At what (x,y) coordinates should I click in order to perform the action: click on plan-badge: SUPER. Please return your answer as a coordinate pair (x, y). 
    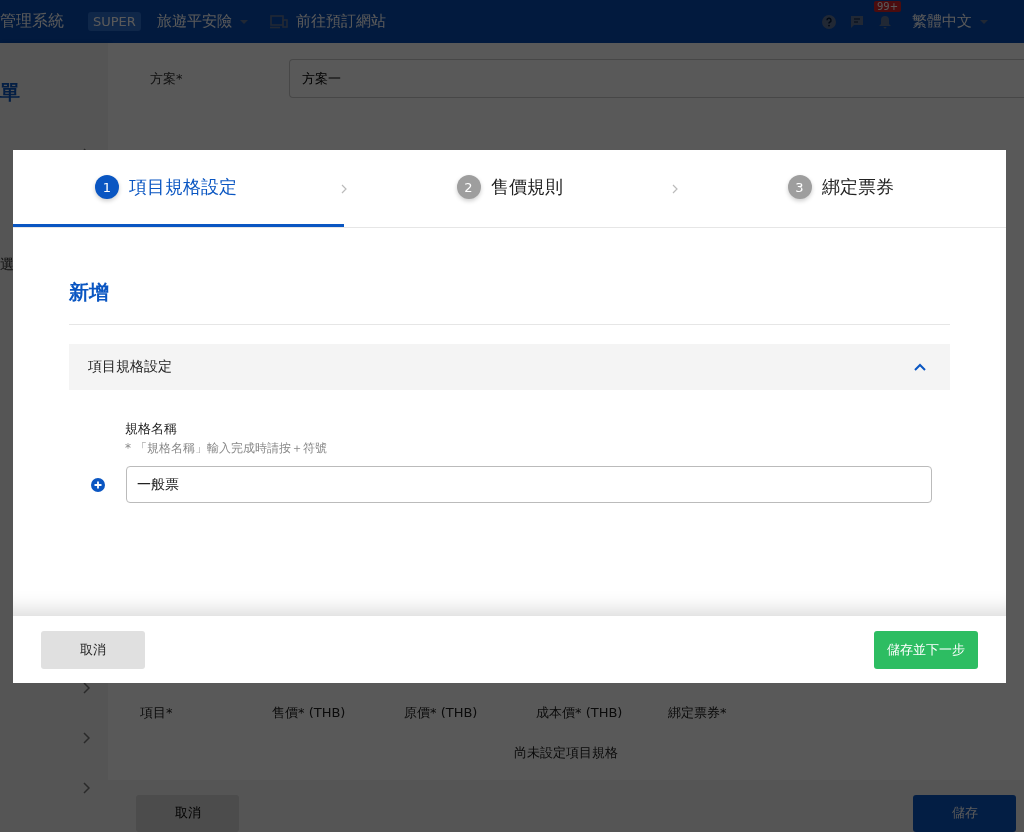
    Looking at the image, I should click on (114, 21).